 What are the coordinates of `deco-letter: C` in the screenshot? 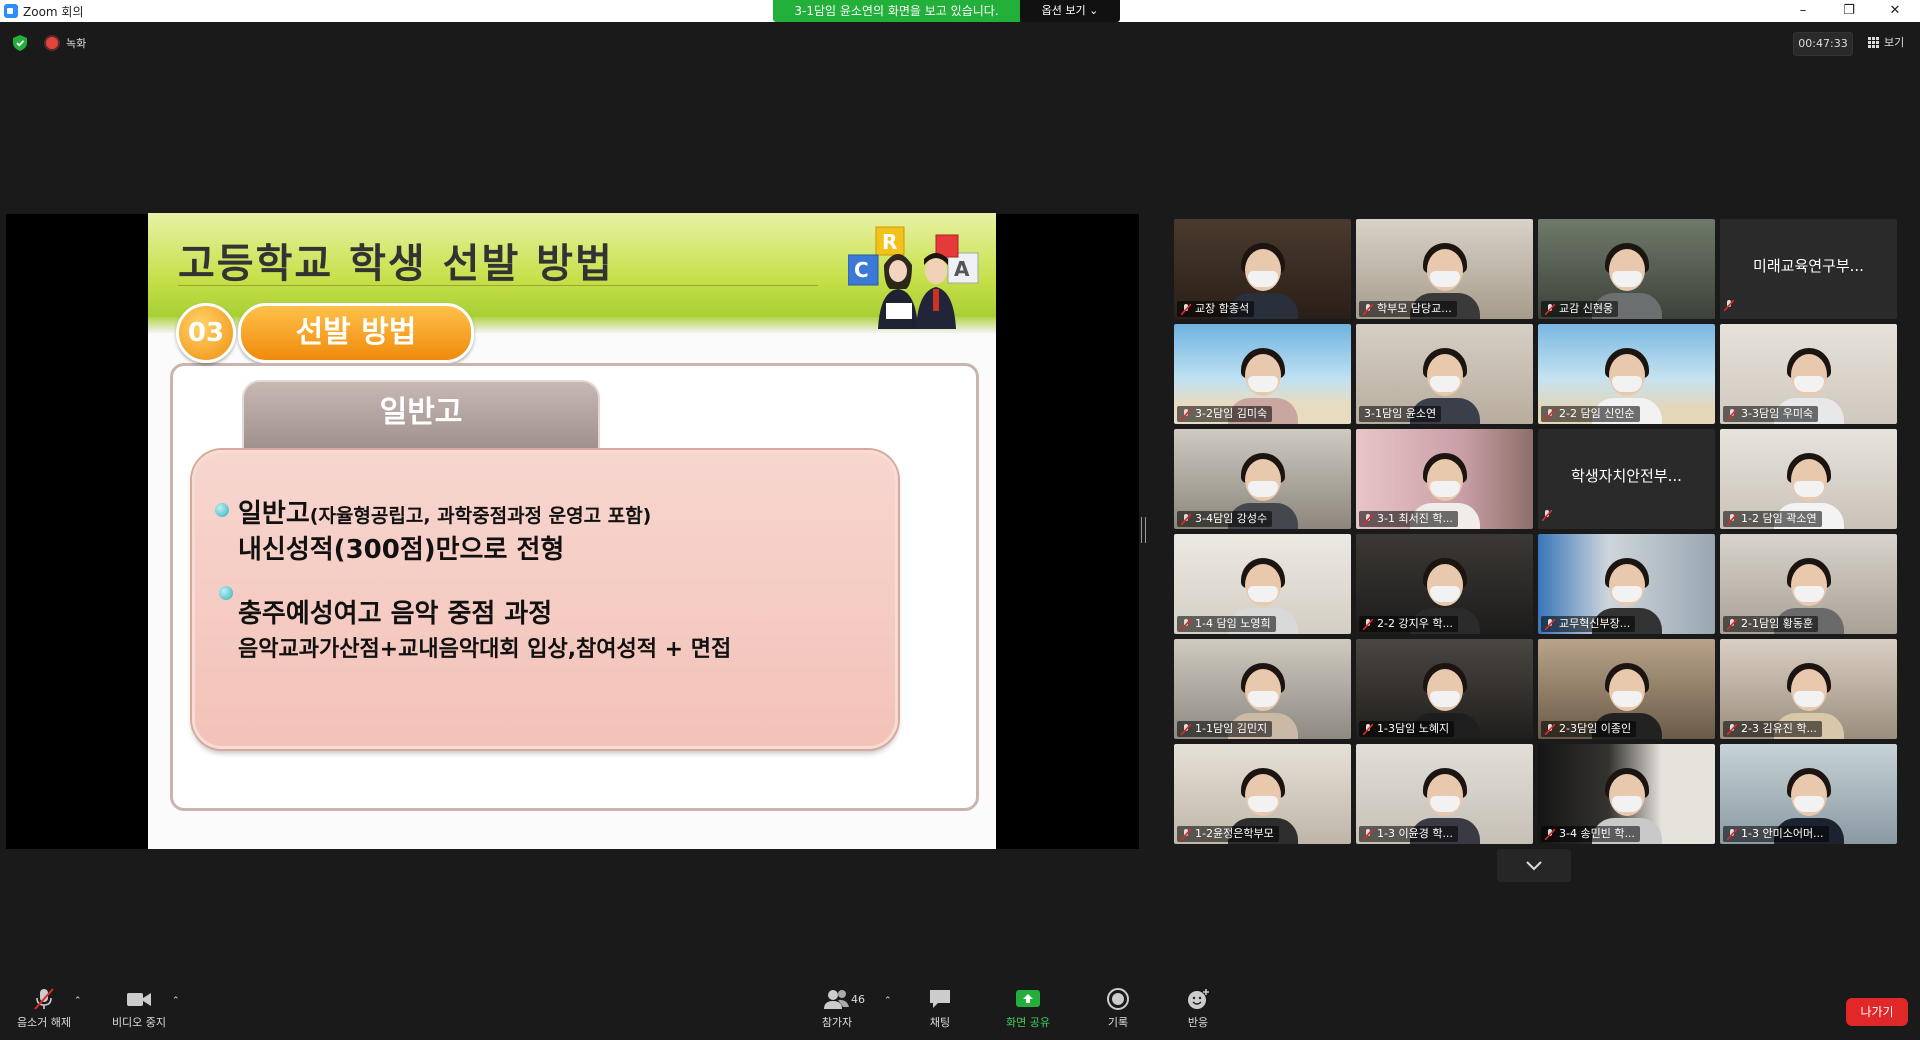 It's located at (861, 270).